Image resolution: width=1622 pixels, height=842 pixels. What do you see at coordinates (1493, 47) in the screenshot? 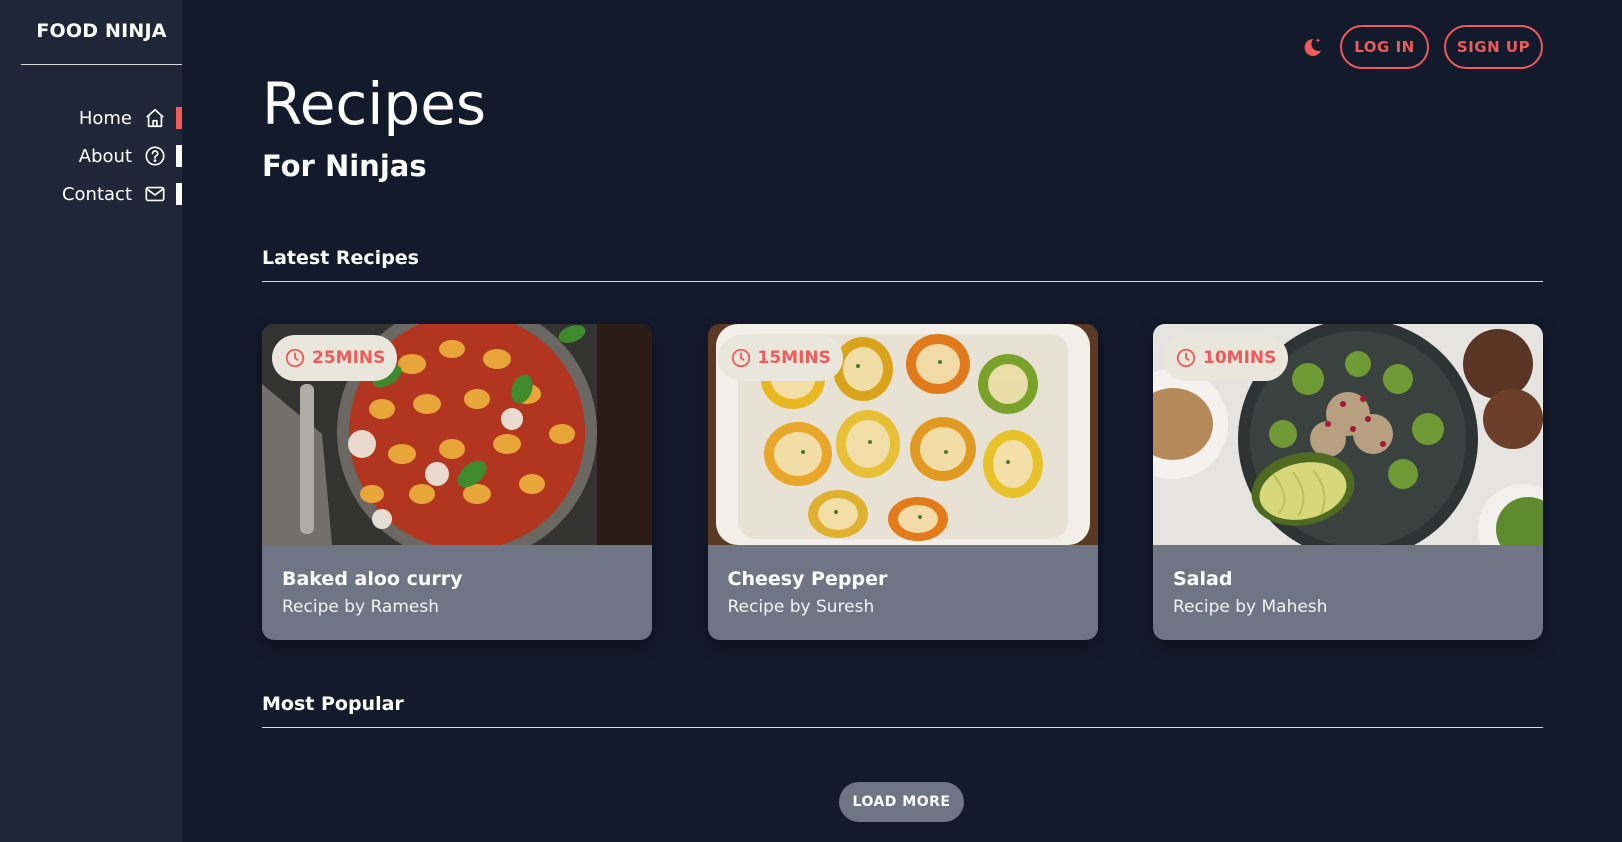
I see `signup-button: SIGN UP` at bounding box center [1493, 47].